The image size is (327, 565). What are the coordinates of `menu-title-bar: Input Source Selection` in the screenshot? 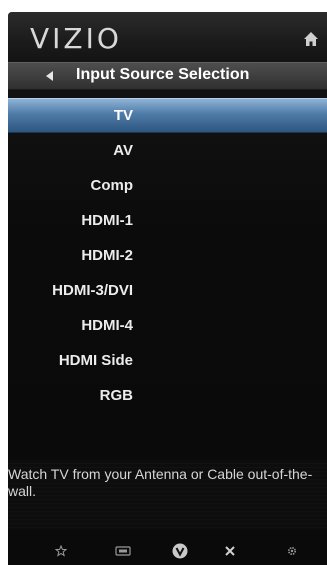 It's located at (167, 76).